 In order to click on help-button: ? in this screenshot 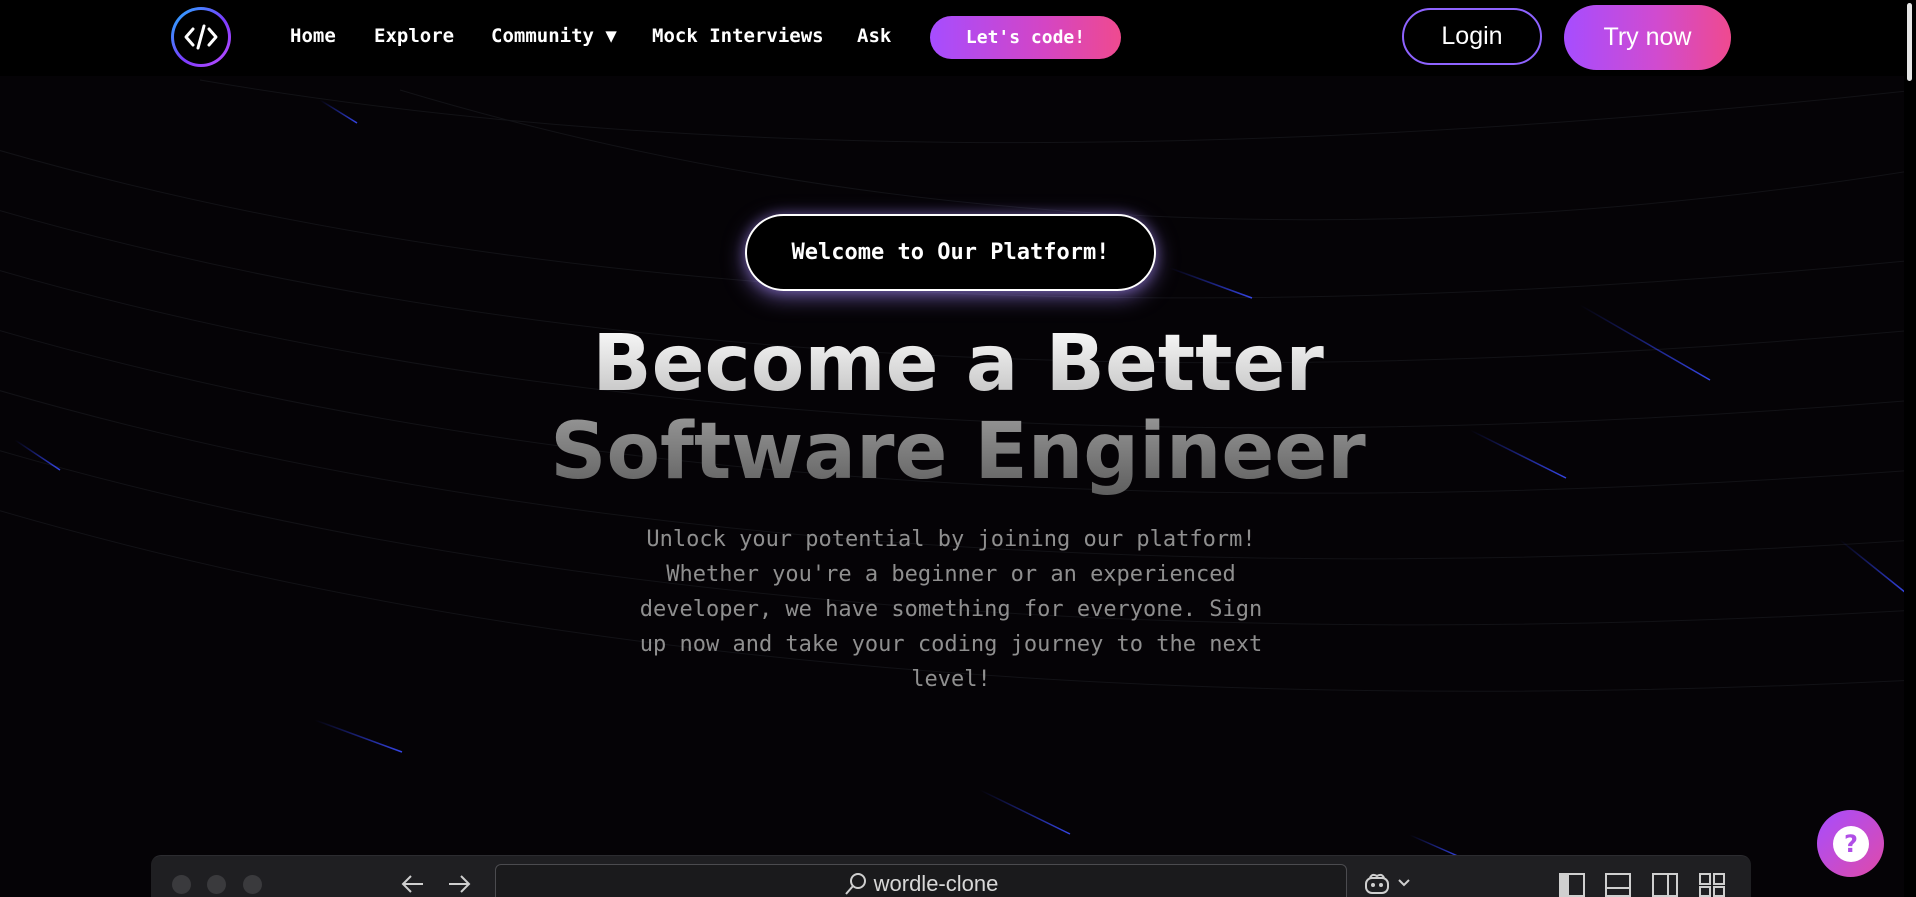, I will do `click(1850, 843)`.